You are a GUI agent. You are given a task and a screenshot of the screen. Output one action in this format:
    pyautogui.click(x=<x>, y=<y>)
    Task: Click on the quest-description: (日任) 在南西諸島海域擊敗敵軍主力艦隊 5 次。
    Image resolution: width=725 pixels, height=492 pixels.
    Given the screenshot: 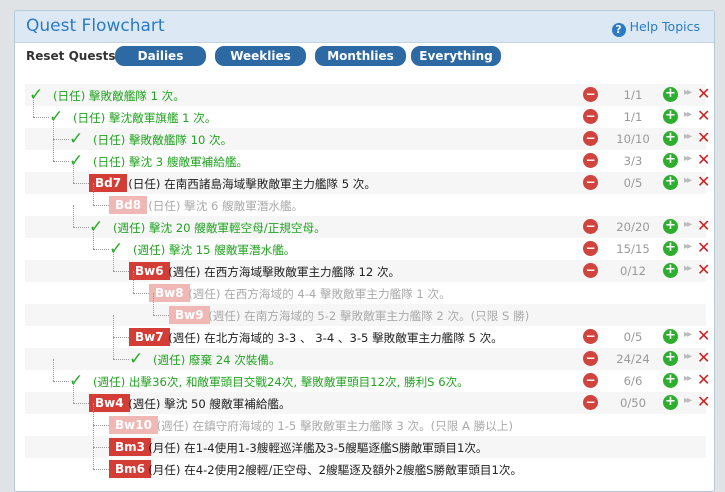 What is the action you would take?
    pyautogui.click(x=252, y=184)
    